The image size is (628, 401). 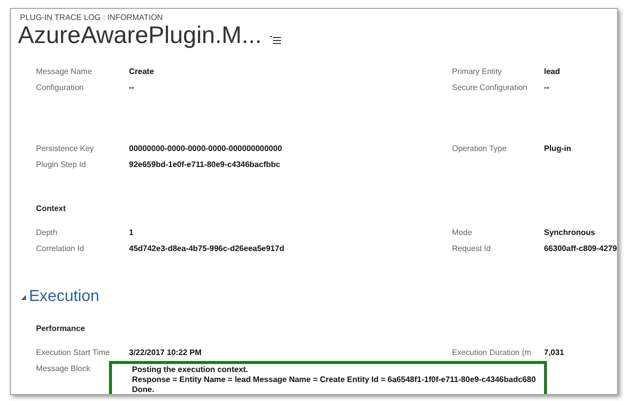 I want to click on field-value: lead, so click(x=553, y=72).